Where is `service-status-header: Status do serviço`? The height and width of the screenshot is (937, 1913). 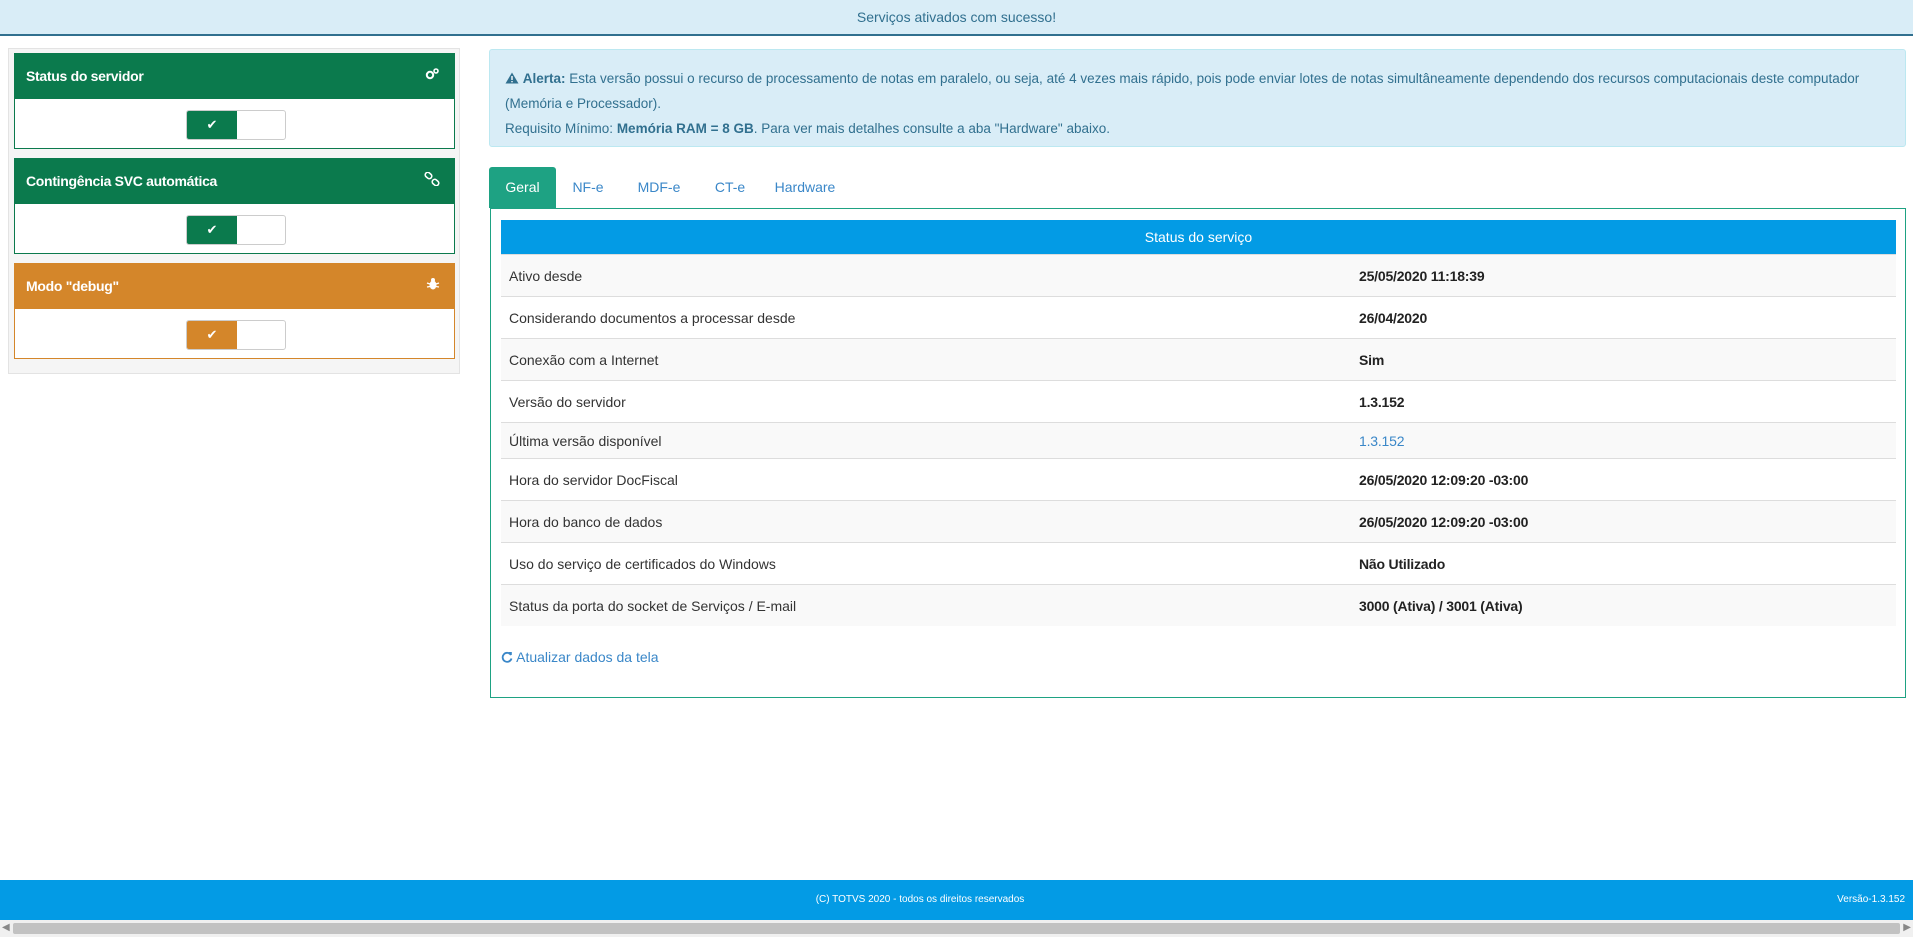 service-status-header: Status do serviço is located at coordinates (1198, 237).